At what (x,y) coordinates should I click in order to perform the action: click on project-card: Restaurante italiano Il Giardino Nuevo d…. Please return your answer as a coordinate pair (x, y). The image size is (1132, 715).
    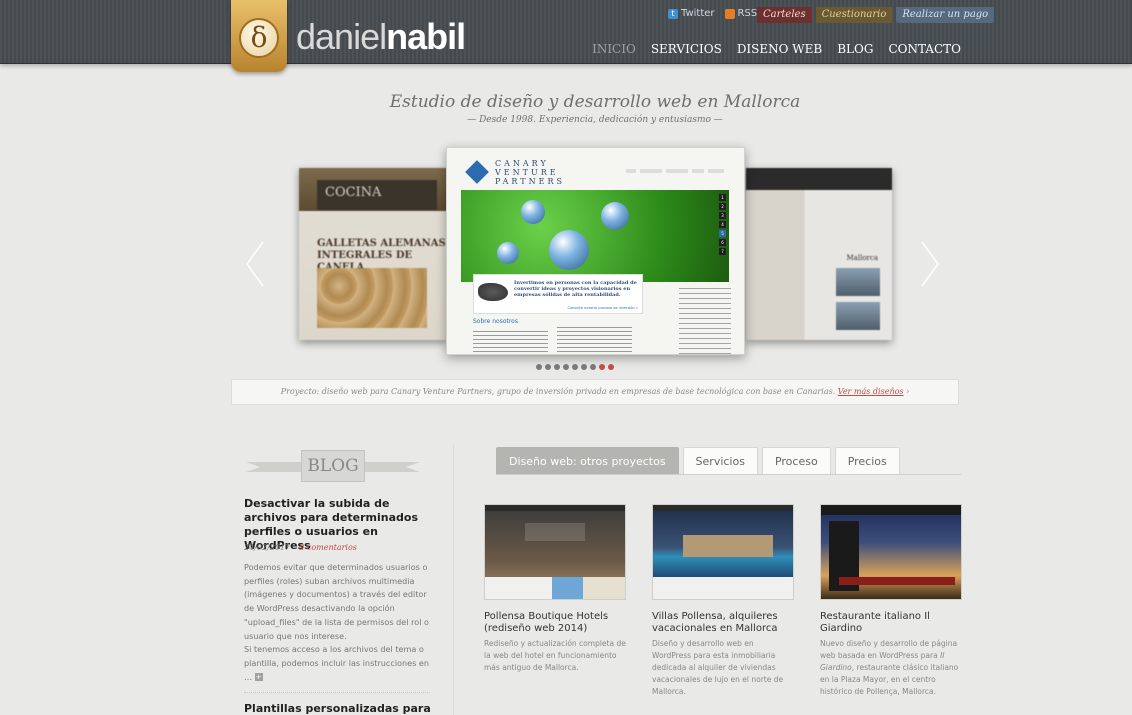
    Looking at the image, I should click on (891, 601).